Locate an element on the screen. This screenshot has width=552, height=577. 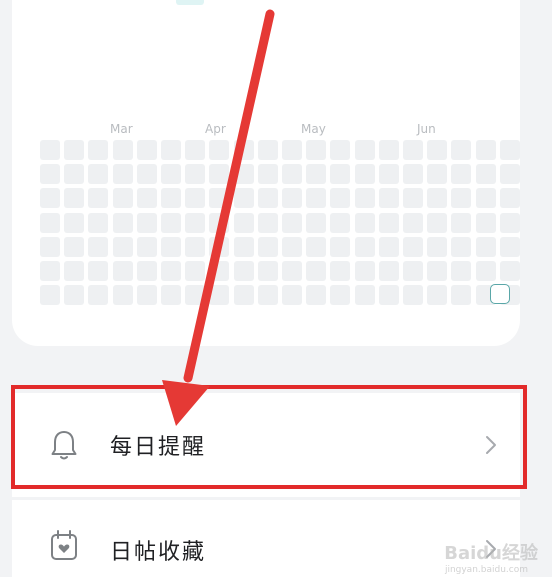
bell-icon is located at coordinates (64, 445).